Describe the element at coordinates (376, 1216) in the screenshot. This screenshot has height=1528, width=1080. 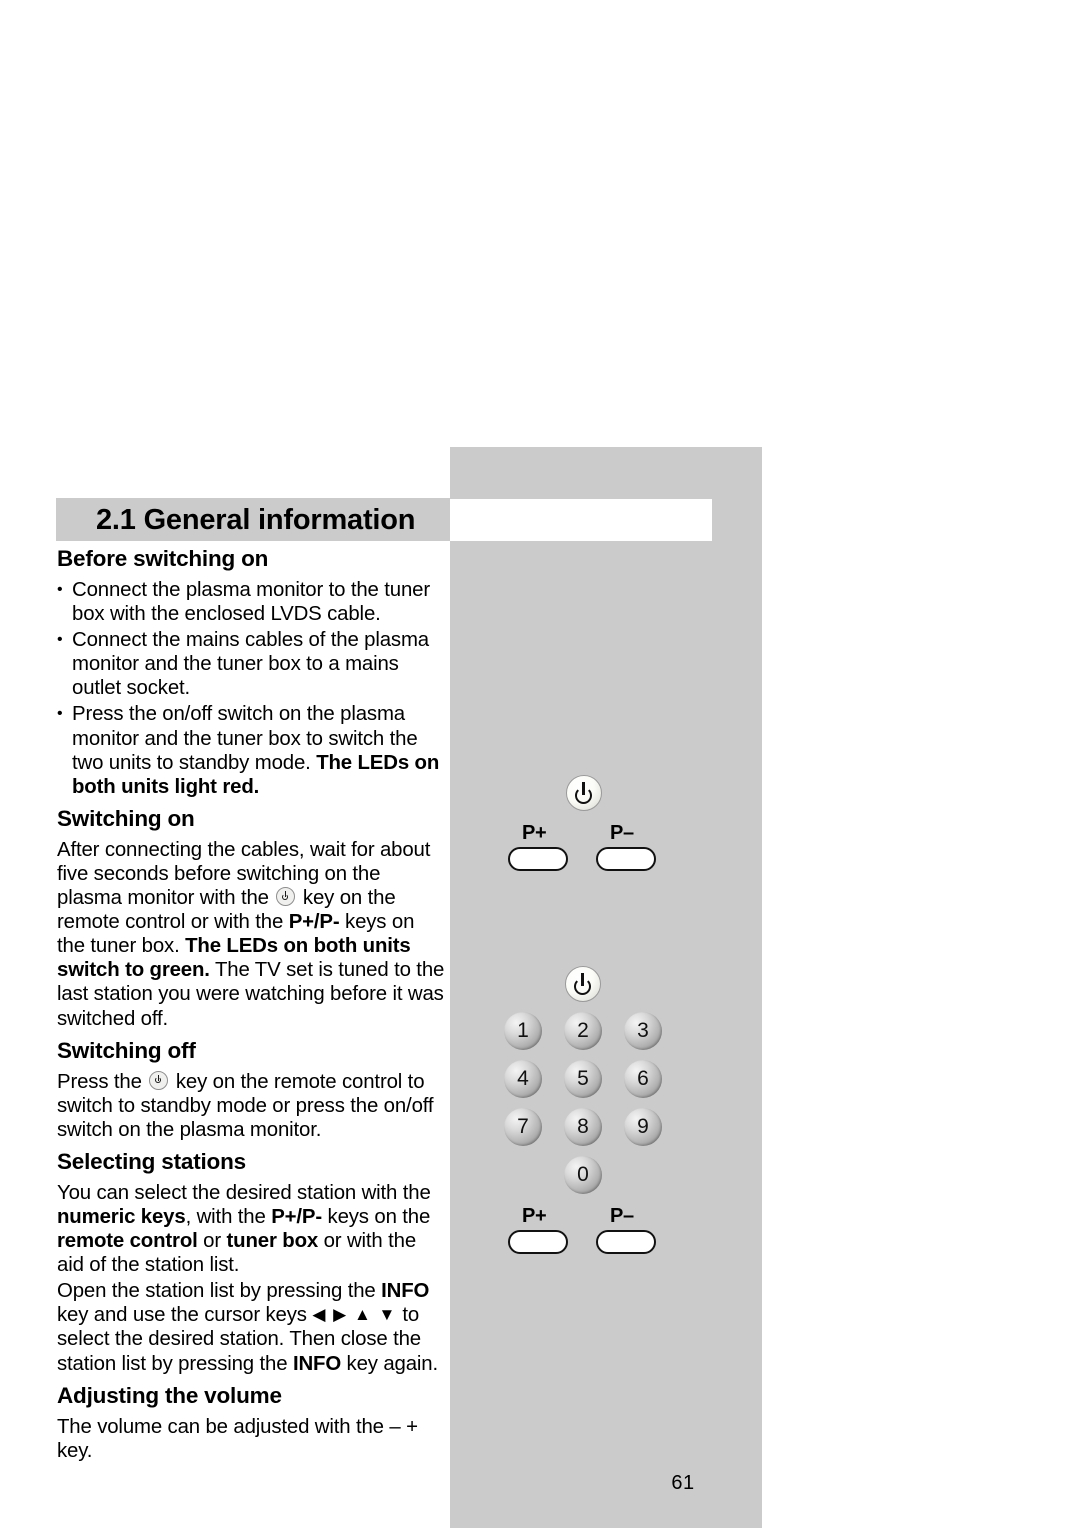
I see `text-run: keys on the` at that location.